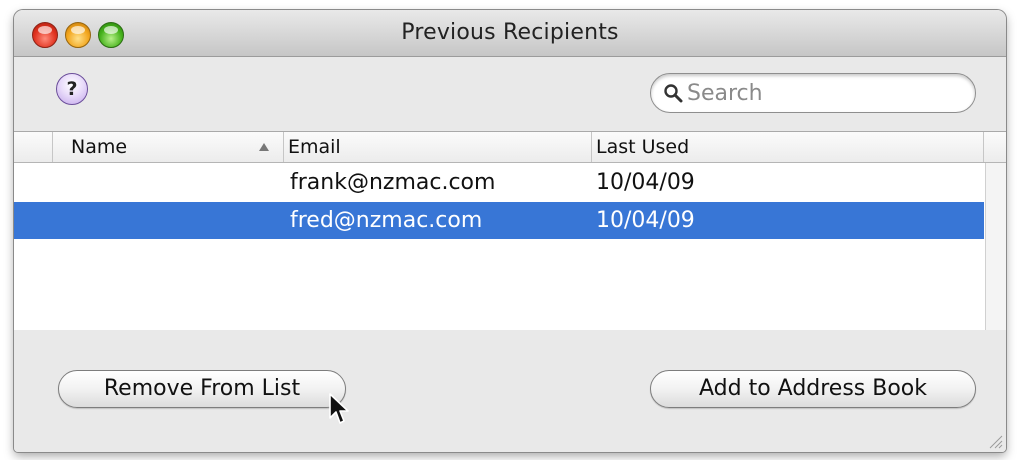  I want to click on column-header-last-used: Last Used, so click(788, 147).